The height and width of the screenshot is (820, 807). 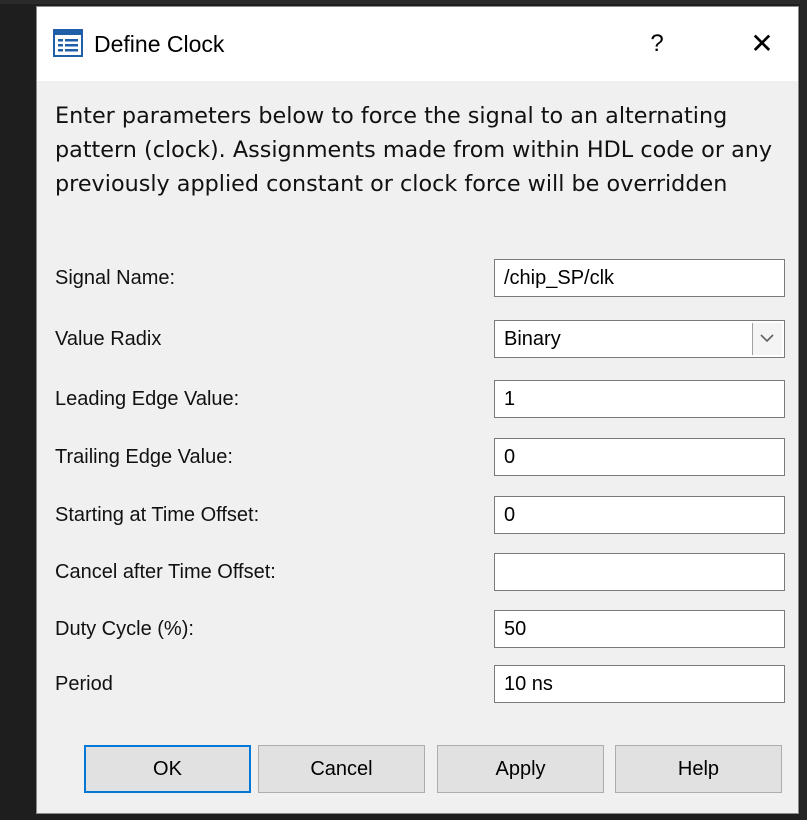 I want to click on help-button: Help, so click(x=698, y=769).